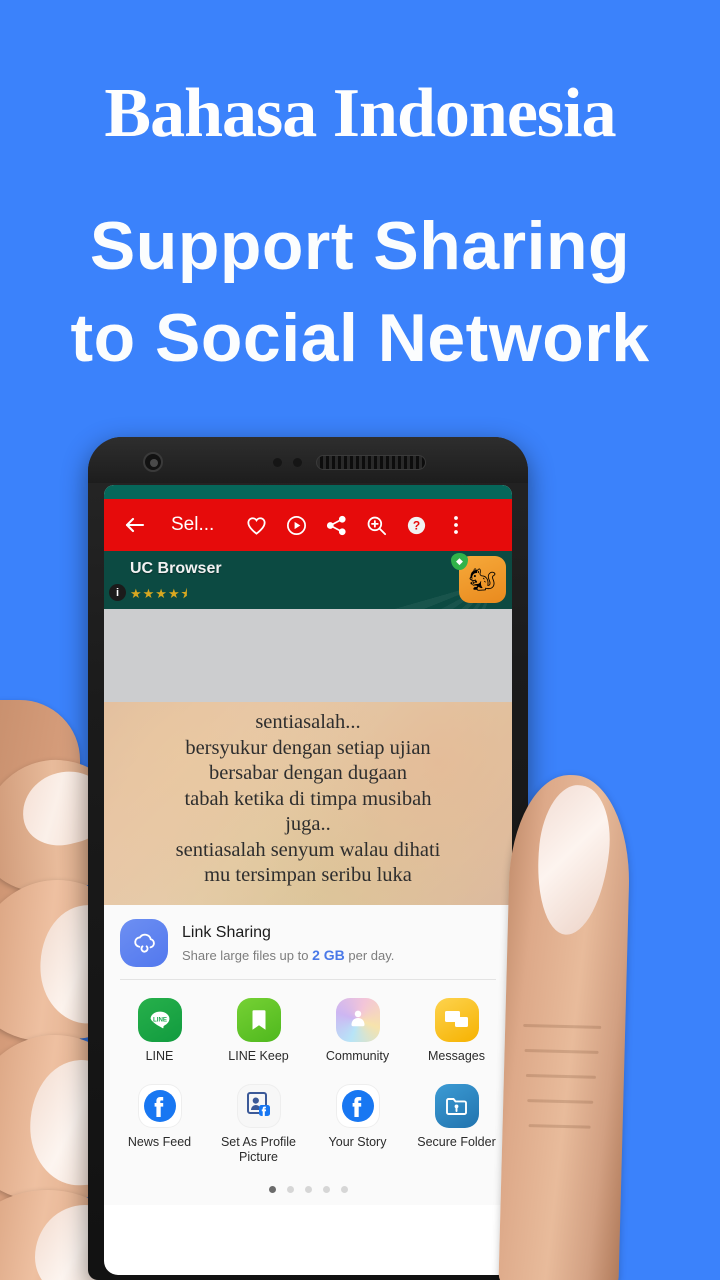 The width and height of the screenshot is (720, 1280). Describe the element at coordinates (357, 1142) in the screenshot. I see `share-target-label: Your Story` at that location.